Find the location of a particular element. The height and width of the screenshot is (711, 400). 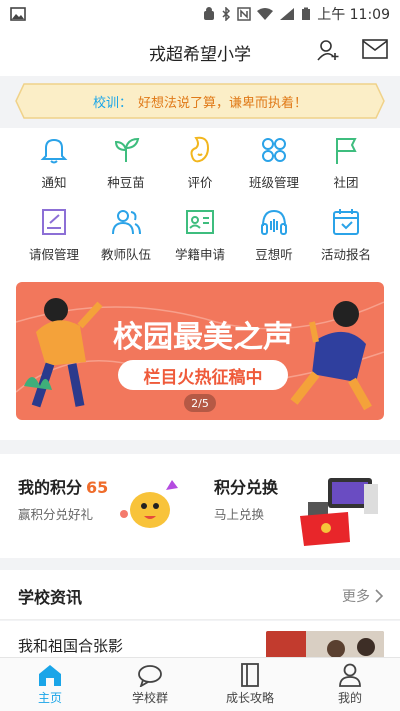

home-icon is located at coordinates (50, 675).